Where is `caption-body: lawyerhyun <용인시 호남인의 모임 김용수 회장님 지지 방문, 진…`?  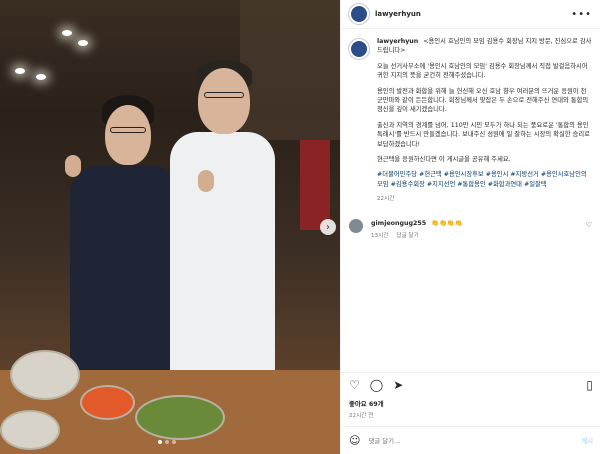
caption-body: lawyerhyun <용인시 호남인의 모임 김용수 회장님 지지 방문, 진… is located at coordinates (484, 121).